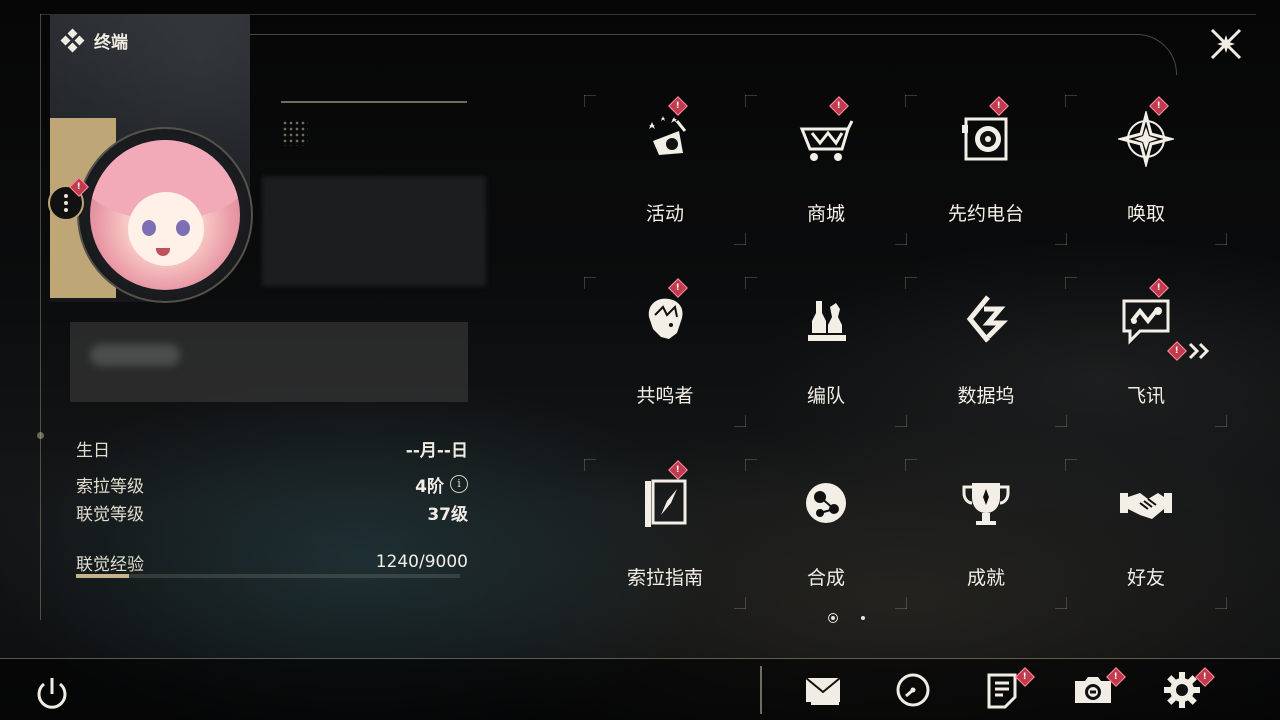  Describe the element at coordinates (421, 562) in the screenshot. I see `union-exp-value: 1240/9000` at that location.